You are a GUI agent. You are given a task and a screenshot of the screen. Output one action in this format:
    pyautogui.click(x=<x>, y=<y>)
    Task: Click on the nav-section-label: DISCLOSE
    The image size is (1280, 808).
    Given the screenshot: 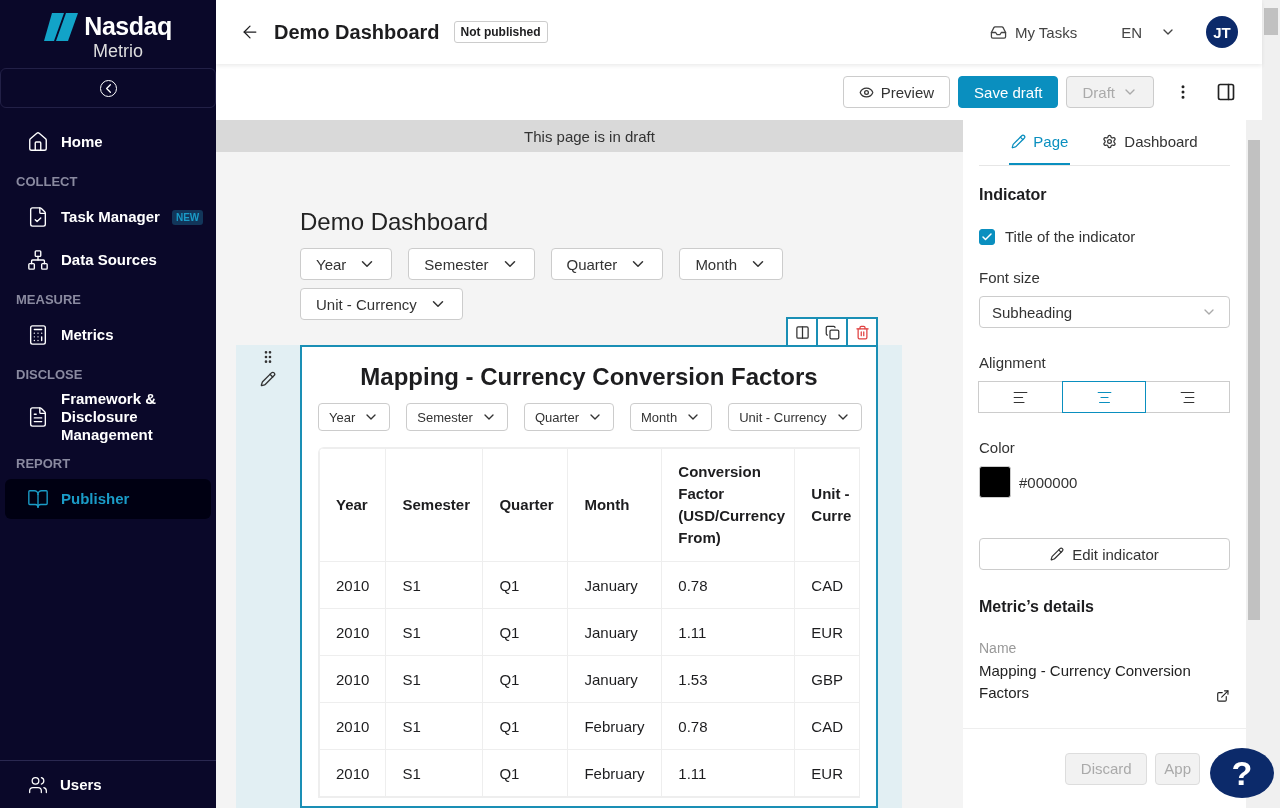 What is the action you would take?
    pyautogui.click(x=49, y=374)
    